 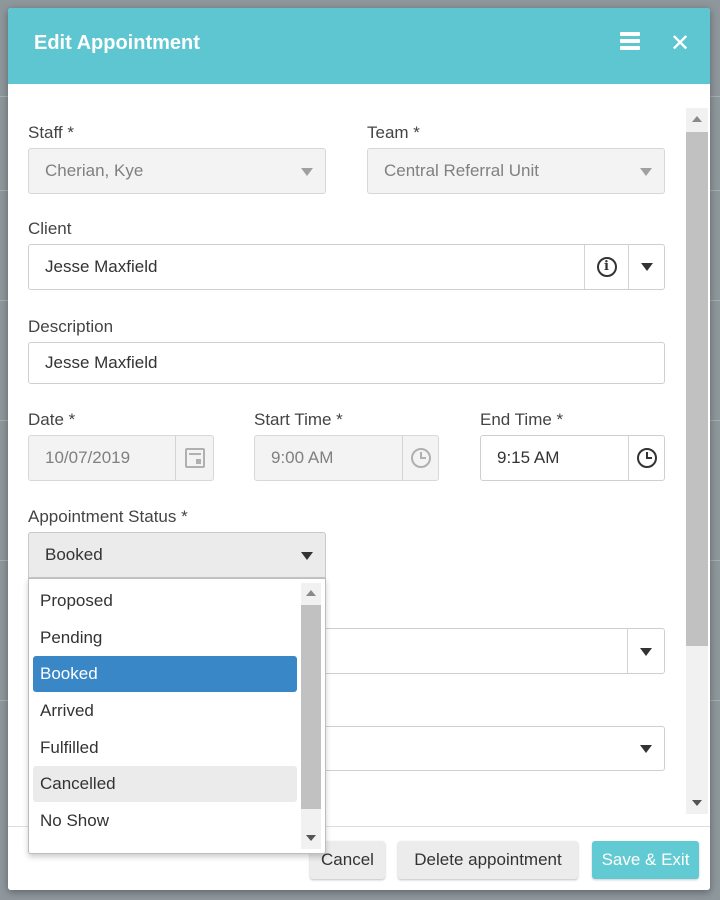 I want to click on staff-select: Cherian, Kye, so click(x=177, y=171).